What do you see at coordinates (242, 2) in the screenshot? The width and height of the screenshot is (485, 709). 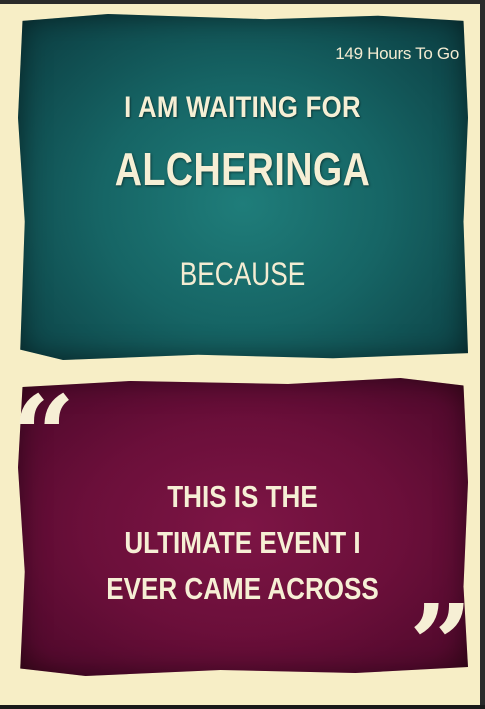 I see `top-border` at bounding box center [242, 2].